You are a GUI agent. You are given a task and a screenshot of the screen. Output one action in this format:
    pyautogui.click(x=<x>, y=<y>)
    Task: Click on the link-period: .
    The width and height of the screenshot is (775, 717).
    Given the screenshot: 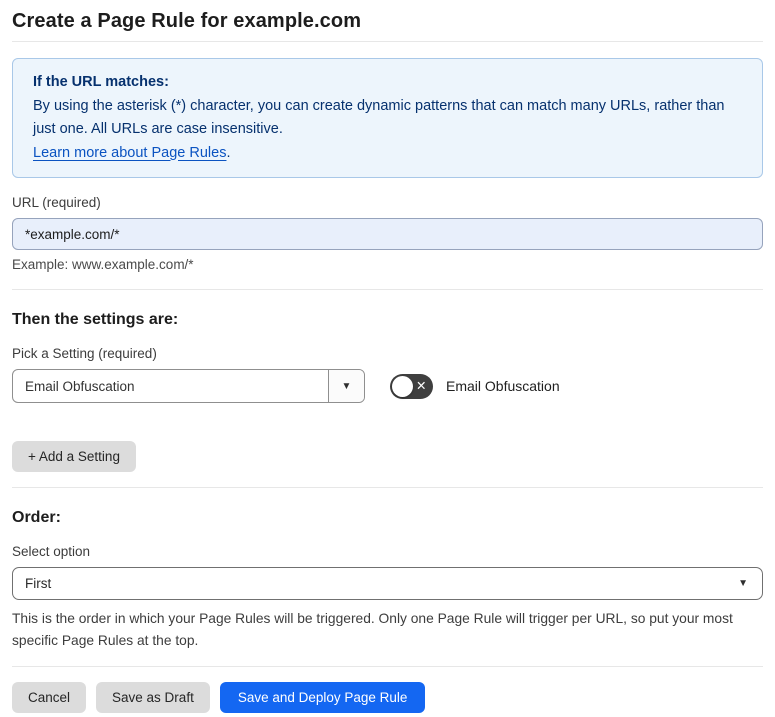 What is the action you would take?
    pyautogui.click(x=228, y=152)
    